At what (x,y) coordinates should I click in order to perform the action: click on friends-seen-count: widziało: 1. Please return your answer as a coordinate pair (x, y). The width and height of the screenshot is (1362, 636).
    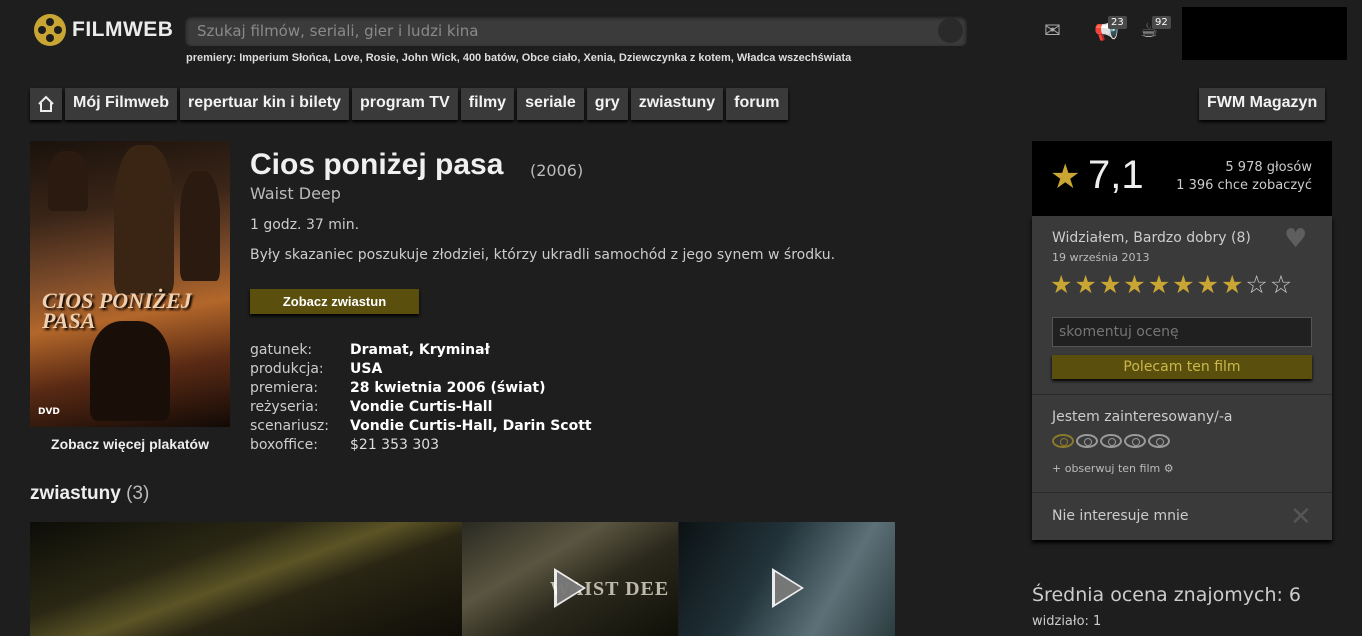
    Looking at the image, I should click on (1066, 621).